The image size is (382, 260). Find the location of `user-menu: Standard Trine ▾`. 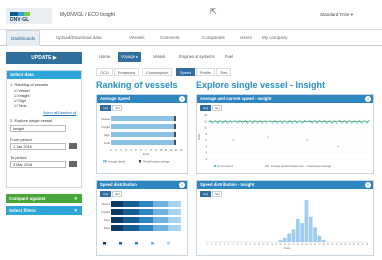

user-menu: Standard Trine ▾ is located at coordinates (336, 15).